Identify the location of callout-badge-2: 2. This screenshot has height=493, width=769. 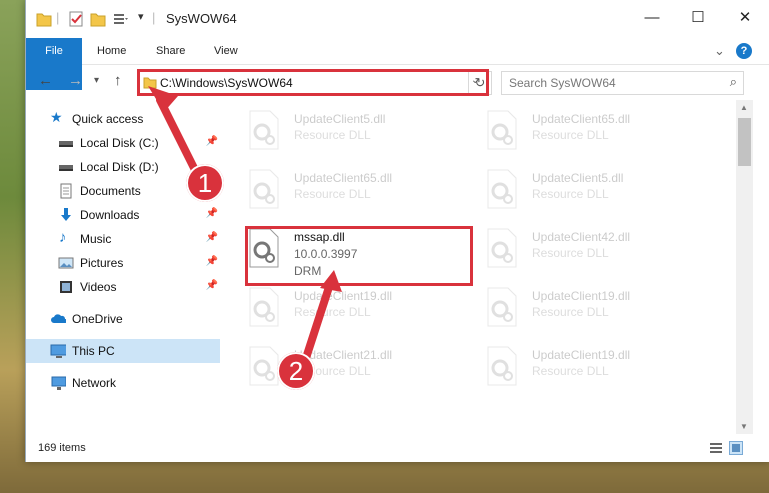
(296, 371).